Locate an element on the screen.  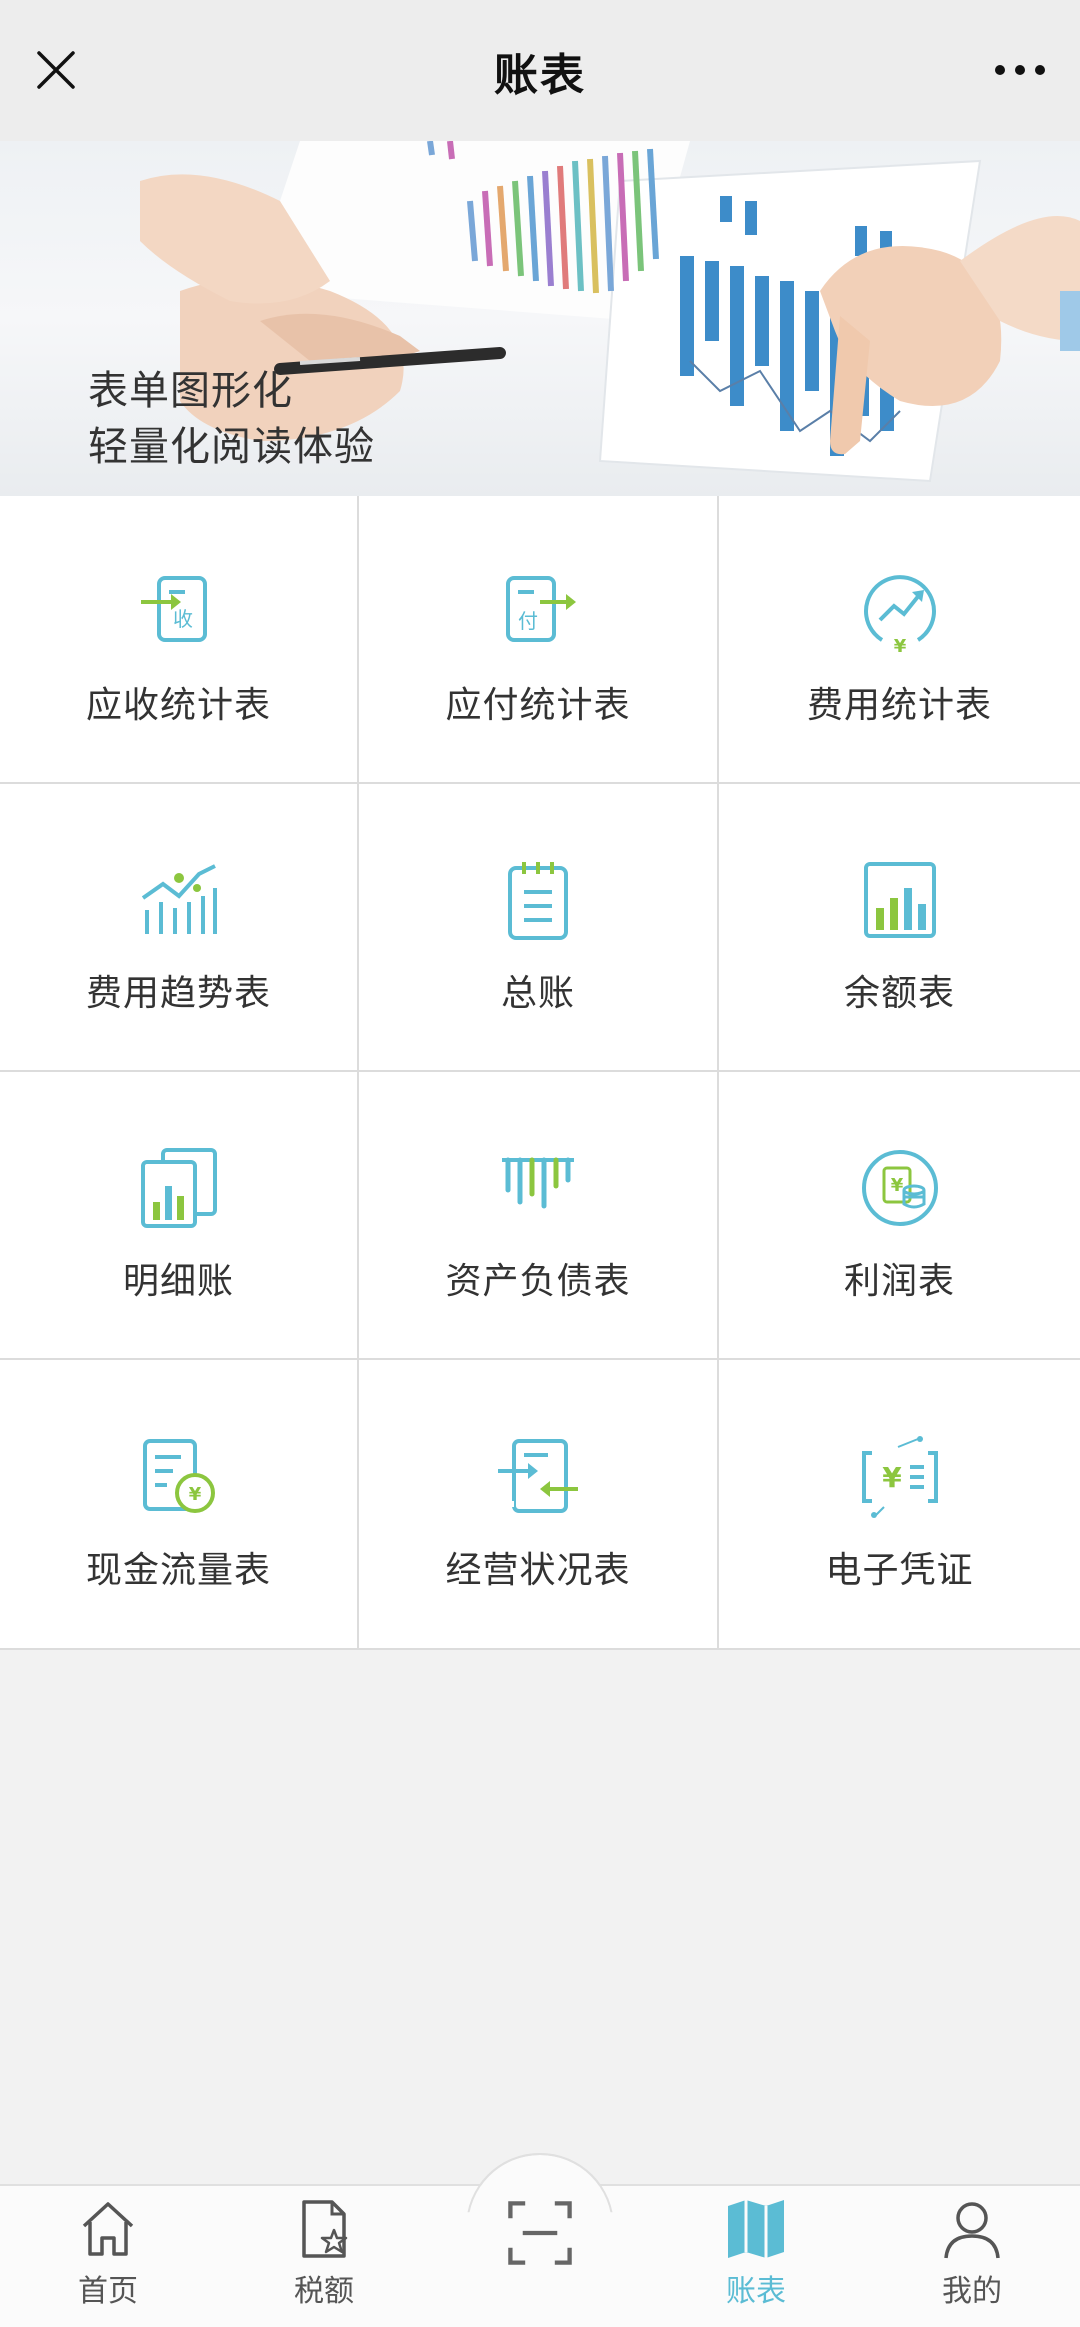
balance-sheet-icon is located at coordinates (538, 1183).